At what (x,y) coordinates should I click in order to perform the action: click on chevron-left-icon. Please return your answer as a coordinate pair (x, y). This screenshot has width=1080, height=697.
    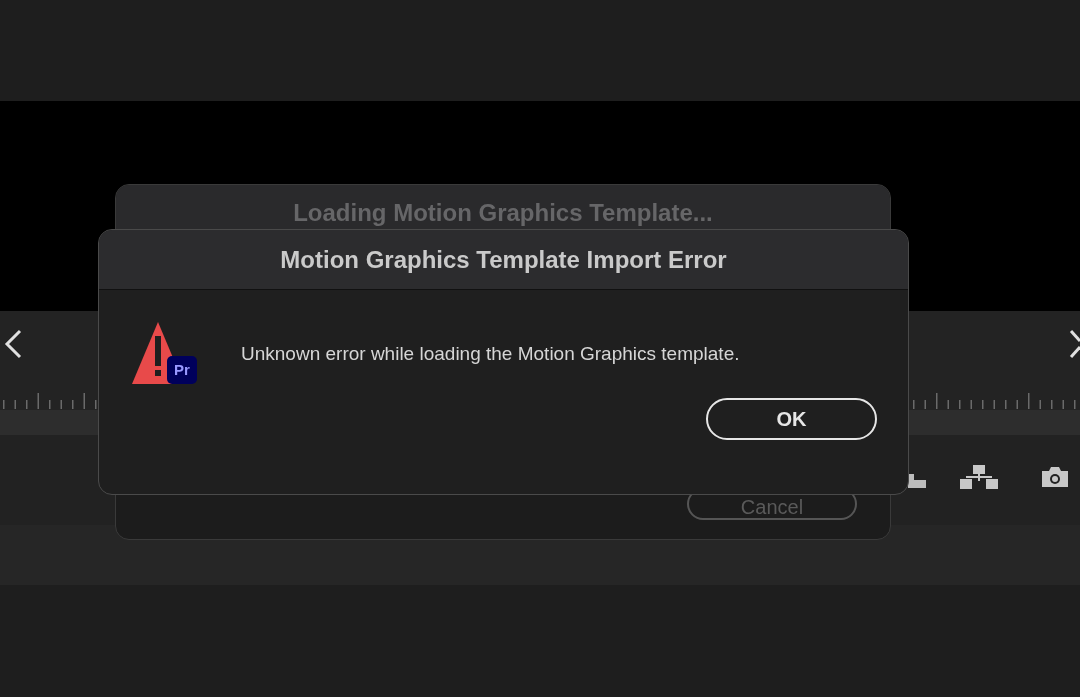
    Looking at the image, I should click on (13, 344).